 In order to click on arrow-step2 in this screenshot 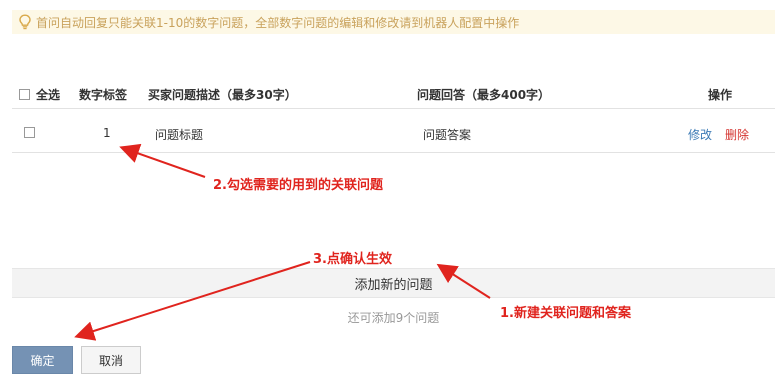, I will do `click(162, 160)`.